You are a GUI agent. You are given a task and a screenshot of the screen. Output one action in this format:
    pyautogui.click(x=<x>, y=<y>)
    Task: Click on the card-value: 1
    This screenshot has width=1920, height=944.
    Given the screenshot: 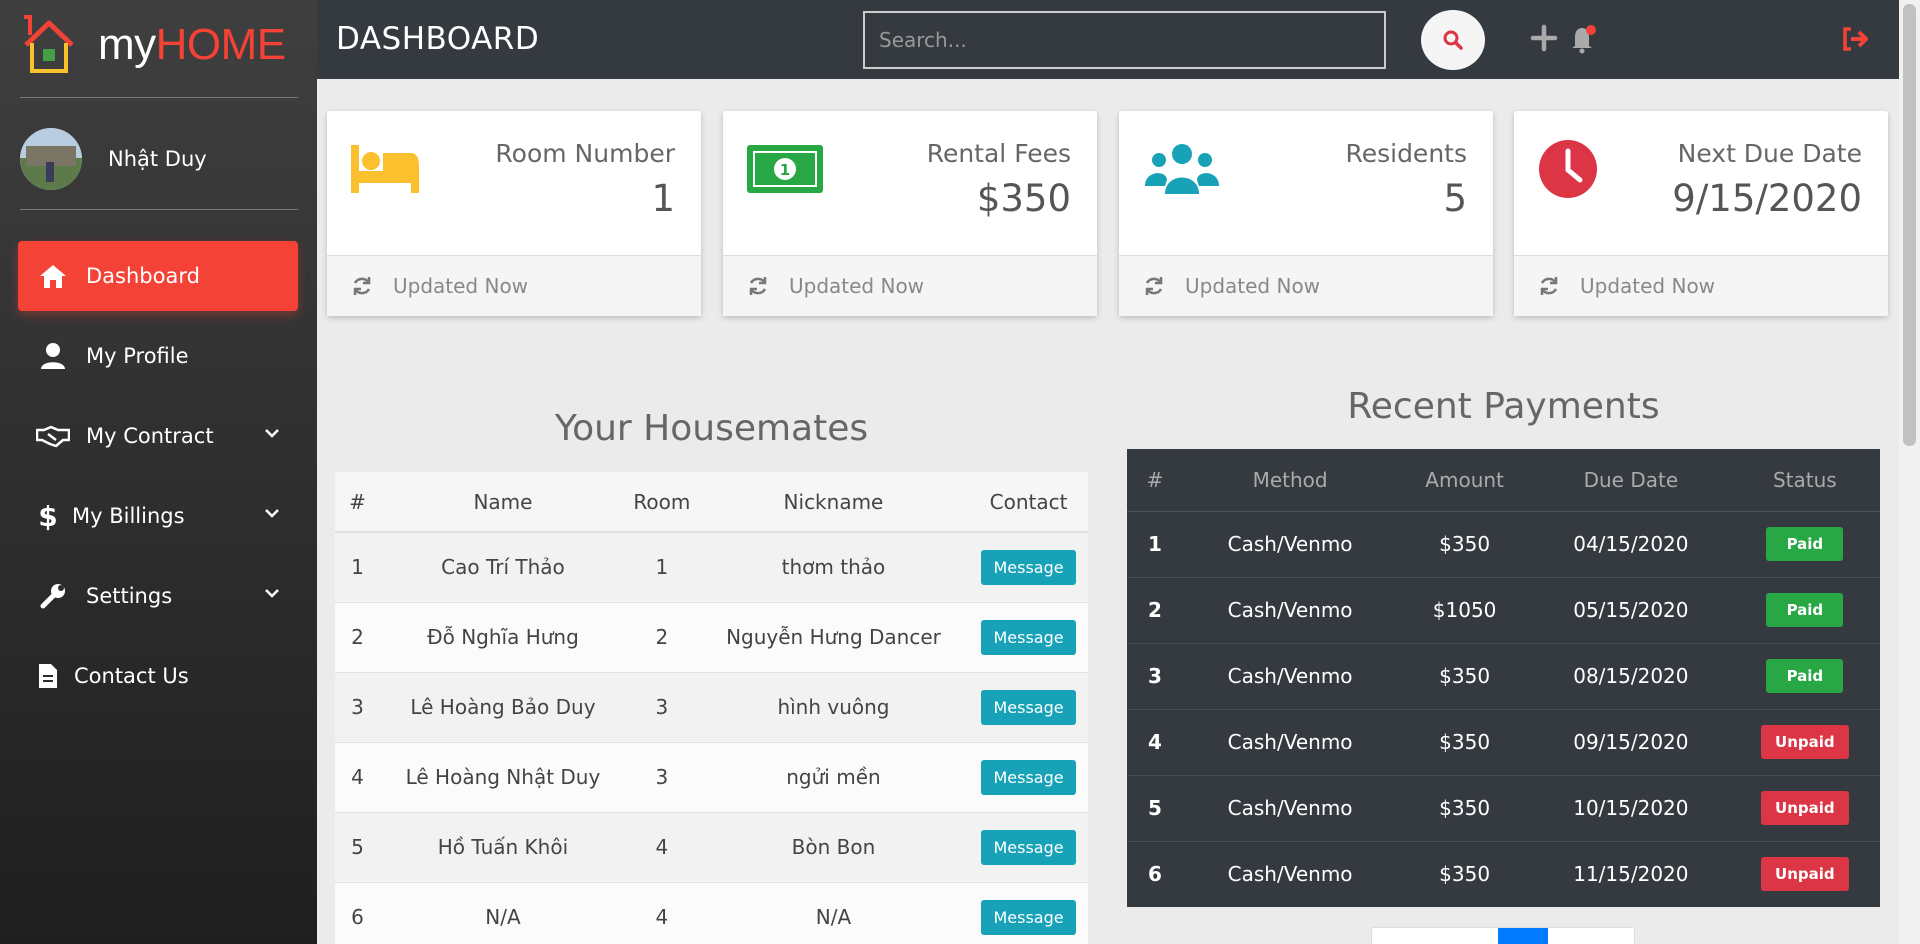 What is the action you would take?
    pyautogui.click(x=663, y=198)
    